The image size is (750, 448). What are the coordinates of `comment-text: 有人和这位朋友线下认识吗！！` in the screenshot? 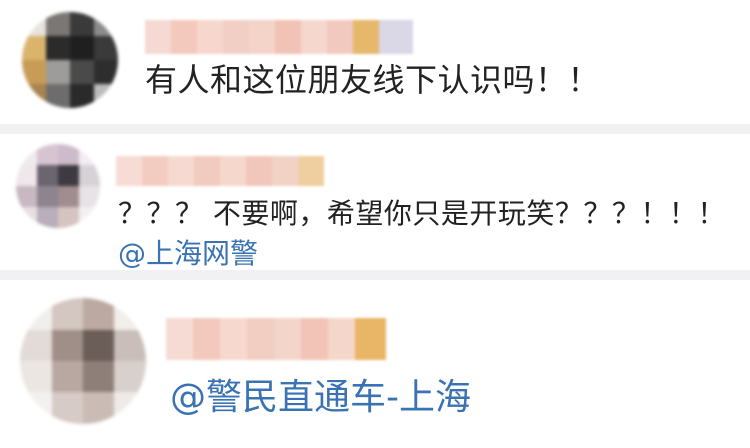 It's located at (373, 80).